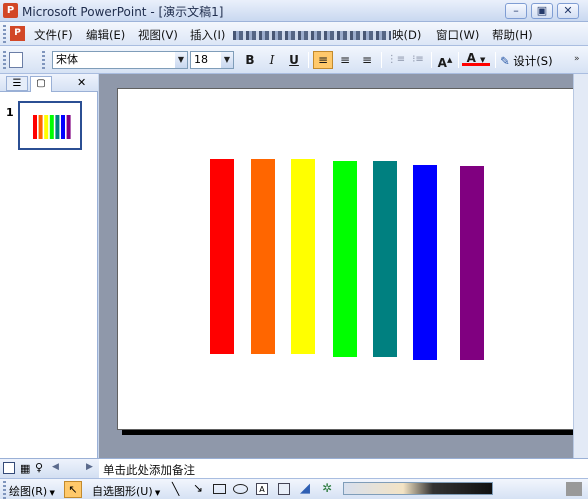 The image size is (588, 499). I want to click on font-size-value: 18, so click(201, 59).